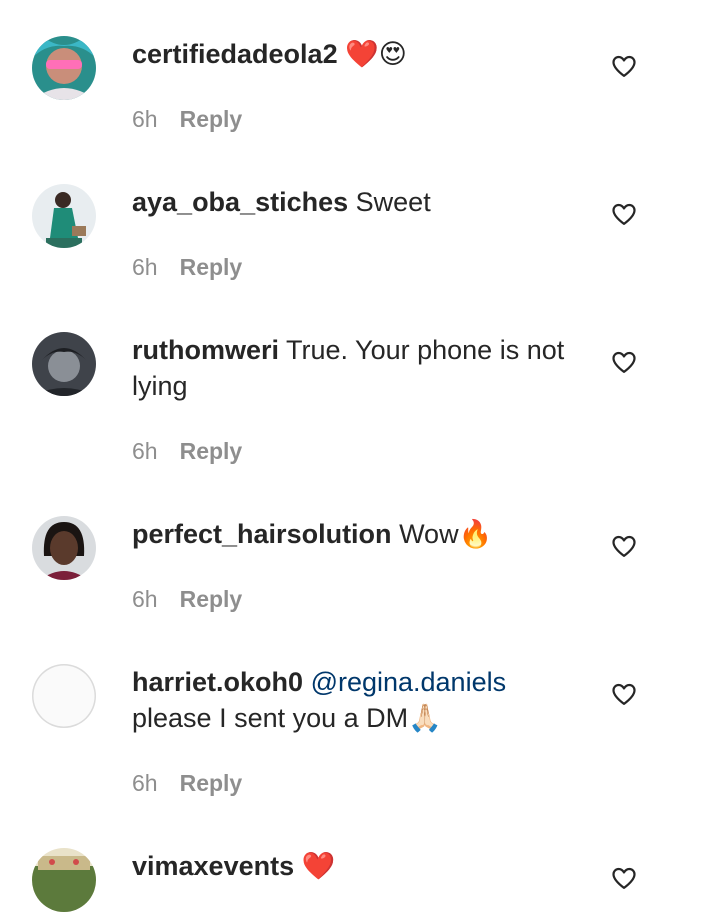  I want to click on comment-username: aya_oba_stiches, so click(240, 202).